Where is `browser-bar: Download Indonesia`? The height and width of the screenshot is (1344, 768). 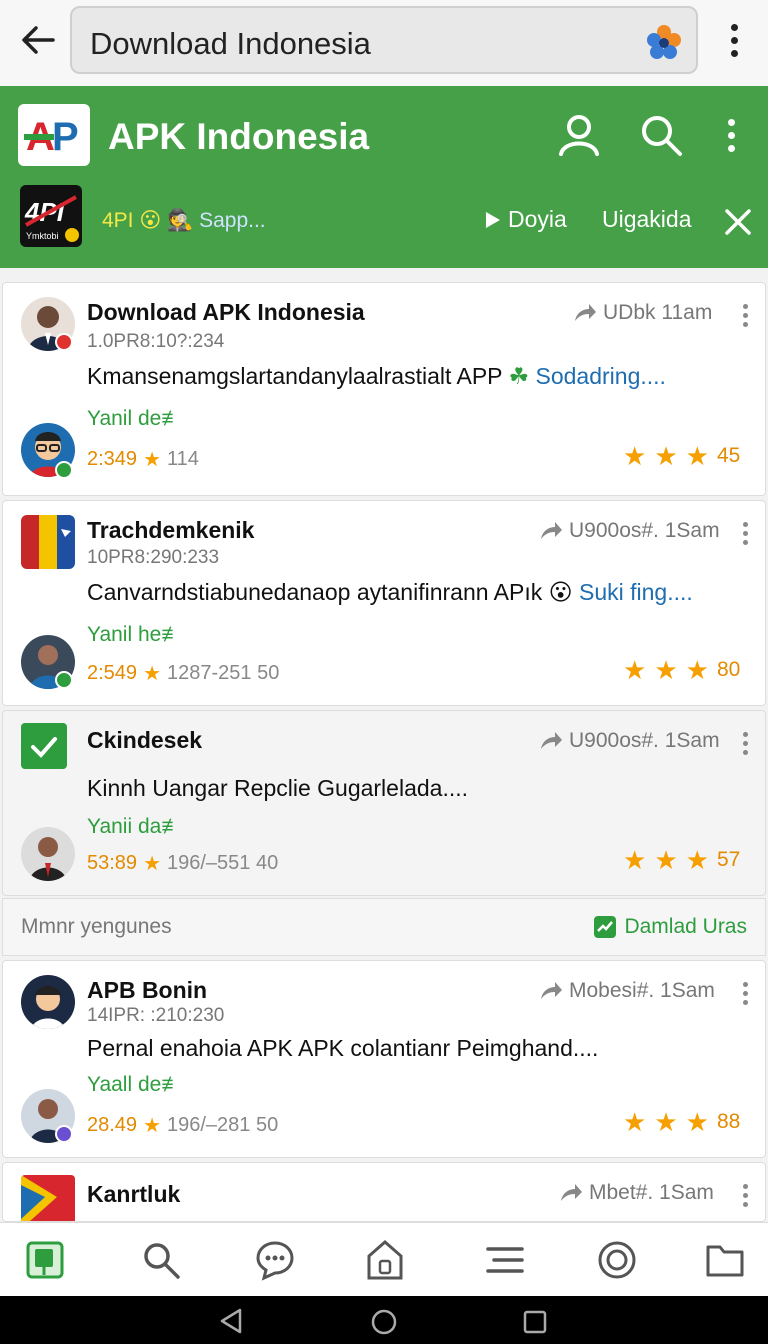 browser-bar: Download Indonesia is located at coordinates (384, 43).